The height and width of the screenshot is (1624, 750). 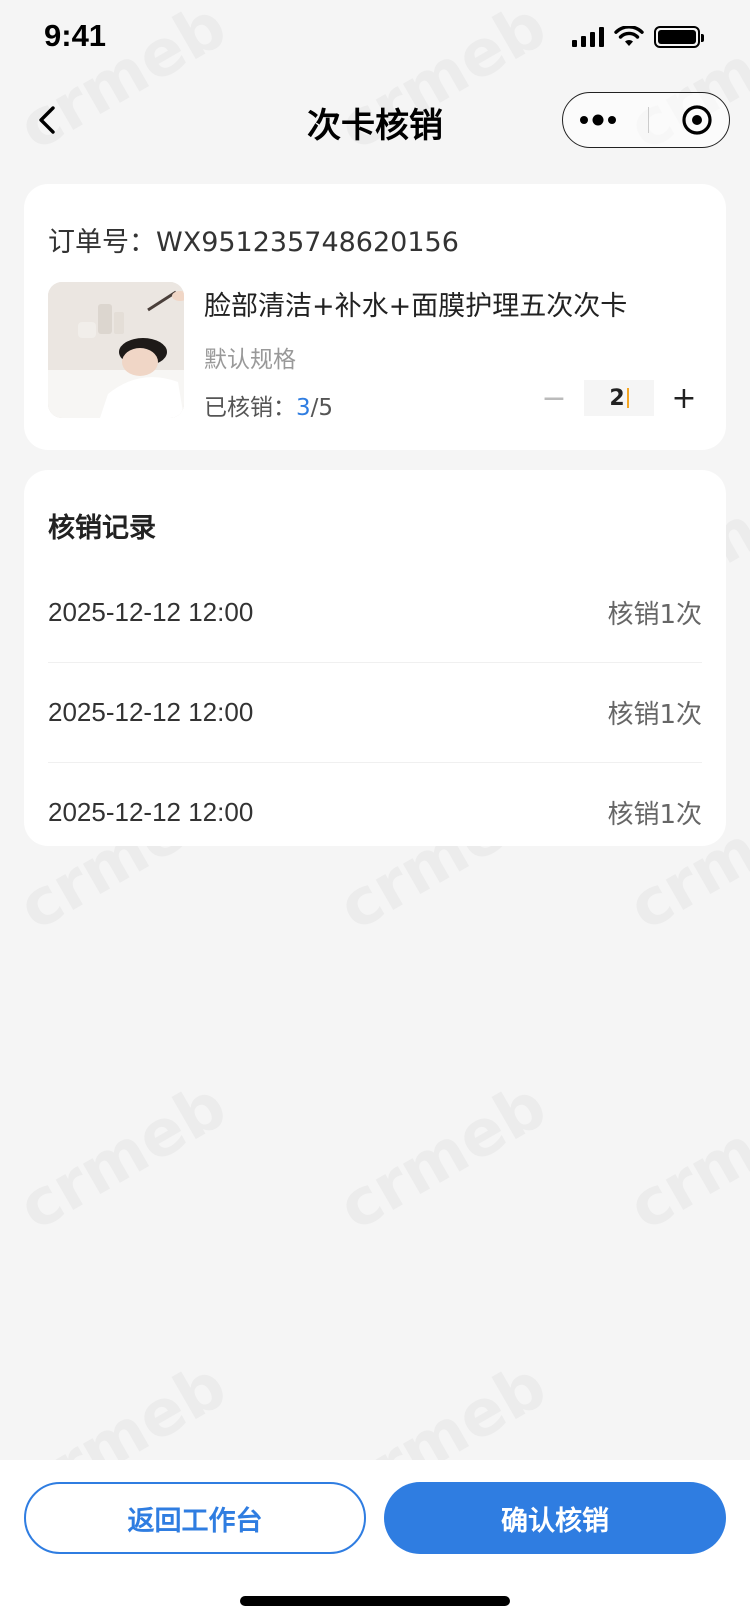 I want to click on mini-program-capsule, so click(x=646, y=120).